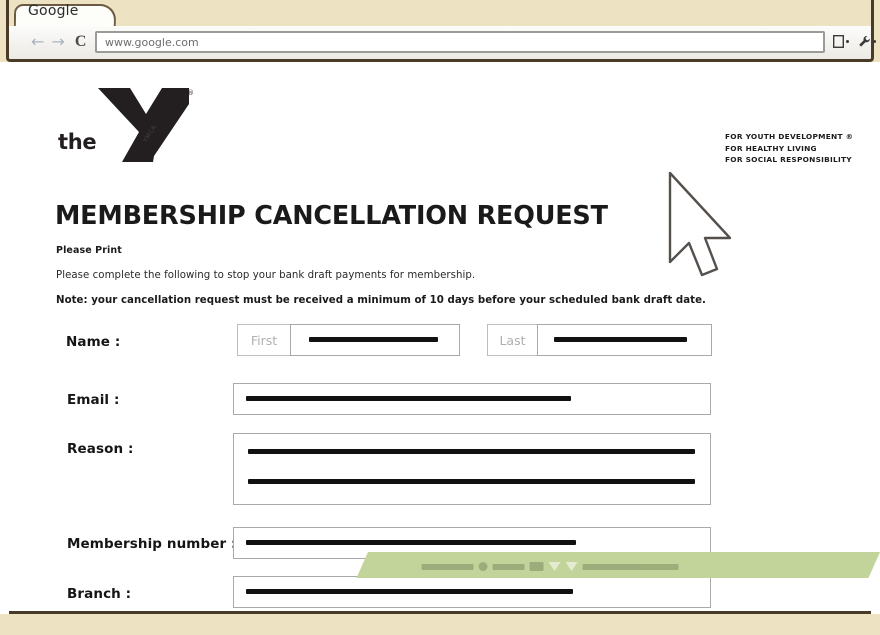 This screenshot has height=635, width=880. What do you see at coordinates (99, 594) in the screenshot?
I see `branch-label: Branch :` at bounding box center [99, 594].